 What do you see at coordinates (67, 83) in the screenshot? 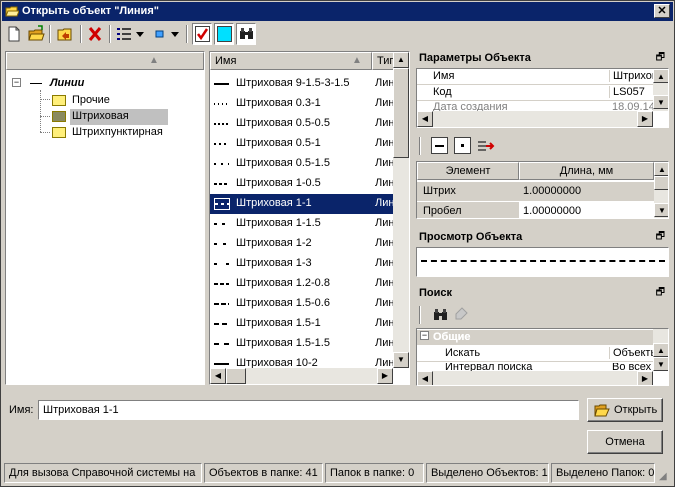
I see `tree-root-label: Линии` at bounding box center [67, 83].